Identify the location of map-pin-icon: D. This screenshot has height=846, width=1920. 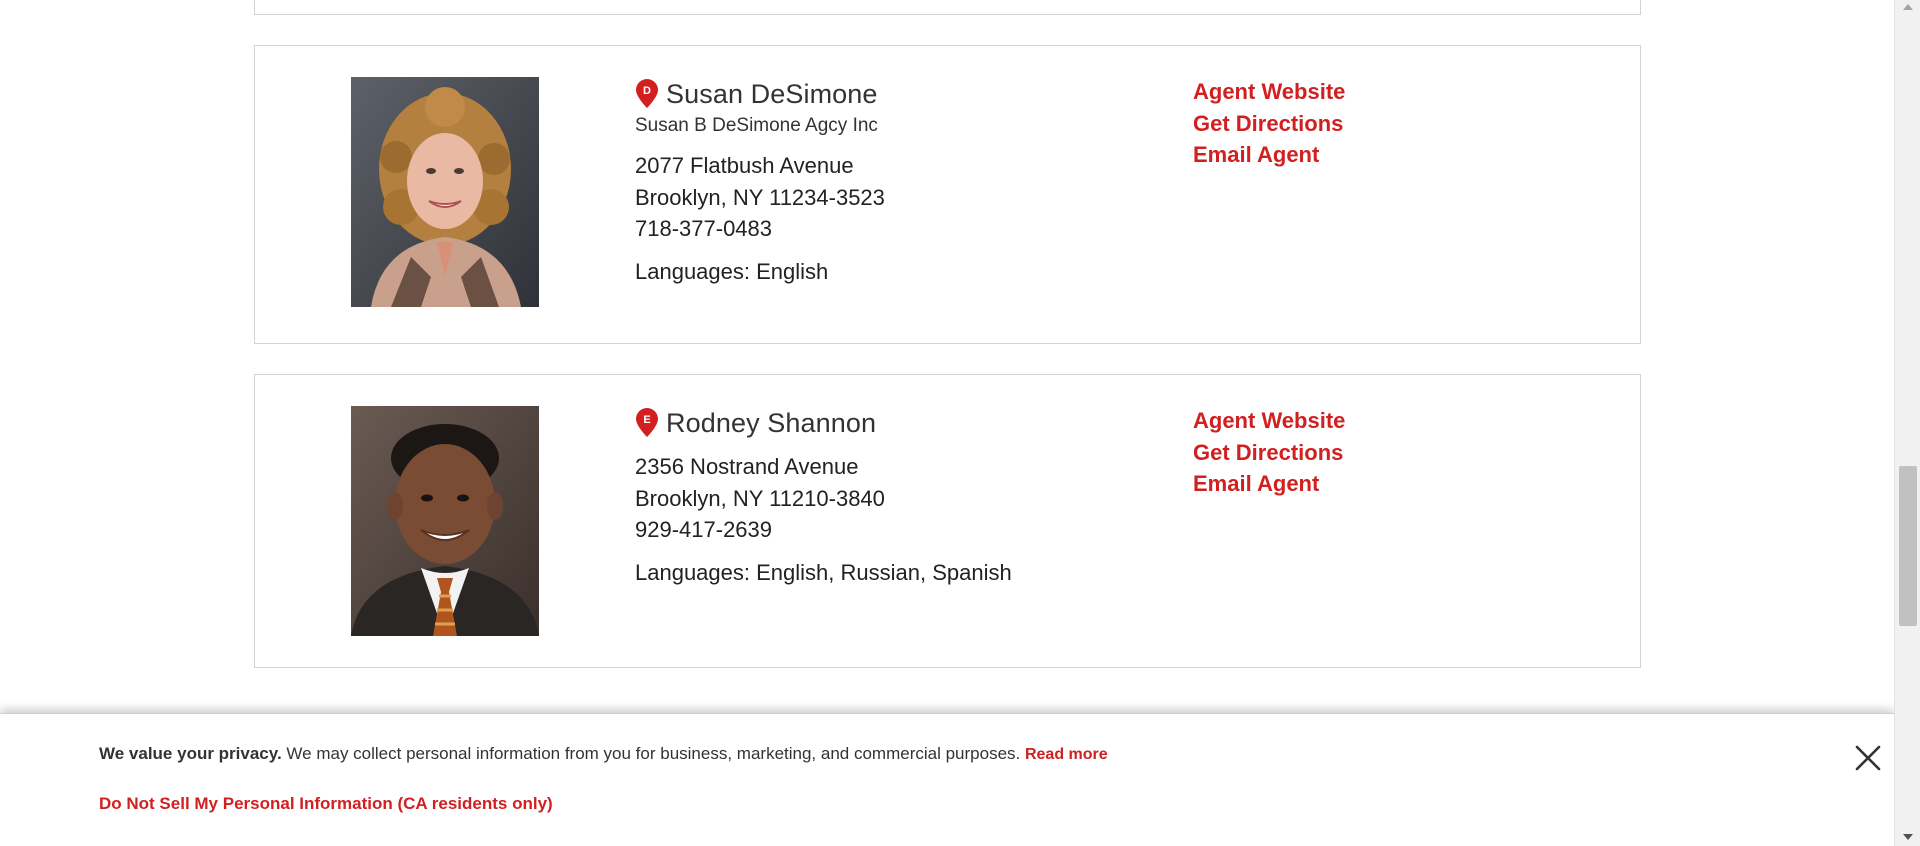
(647, 94).